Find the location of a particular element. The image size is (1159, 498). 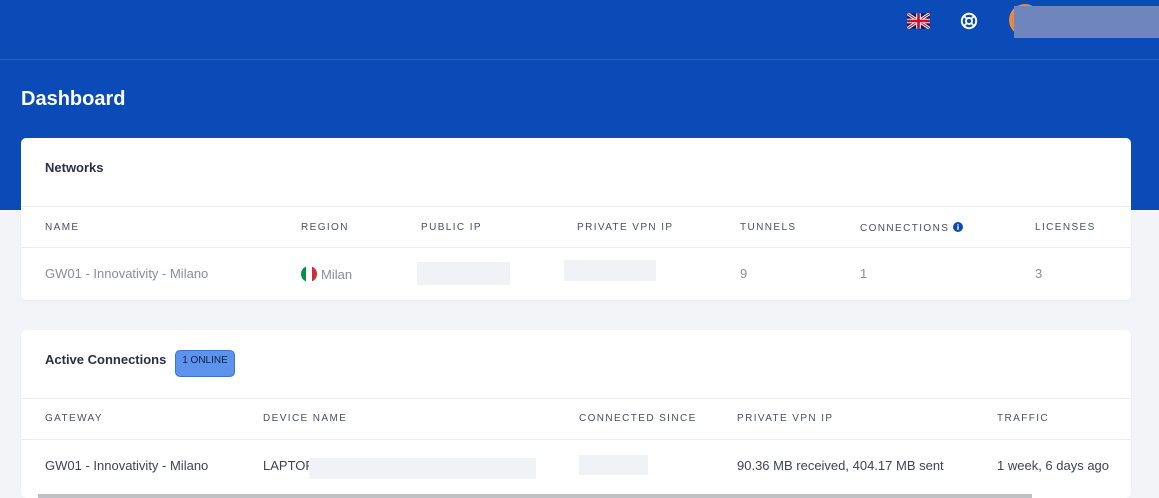

column-header-public-ip: PUBLIC IP is located at coordinates (451, 227).